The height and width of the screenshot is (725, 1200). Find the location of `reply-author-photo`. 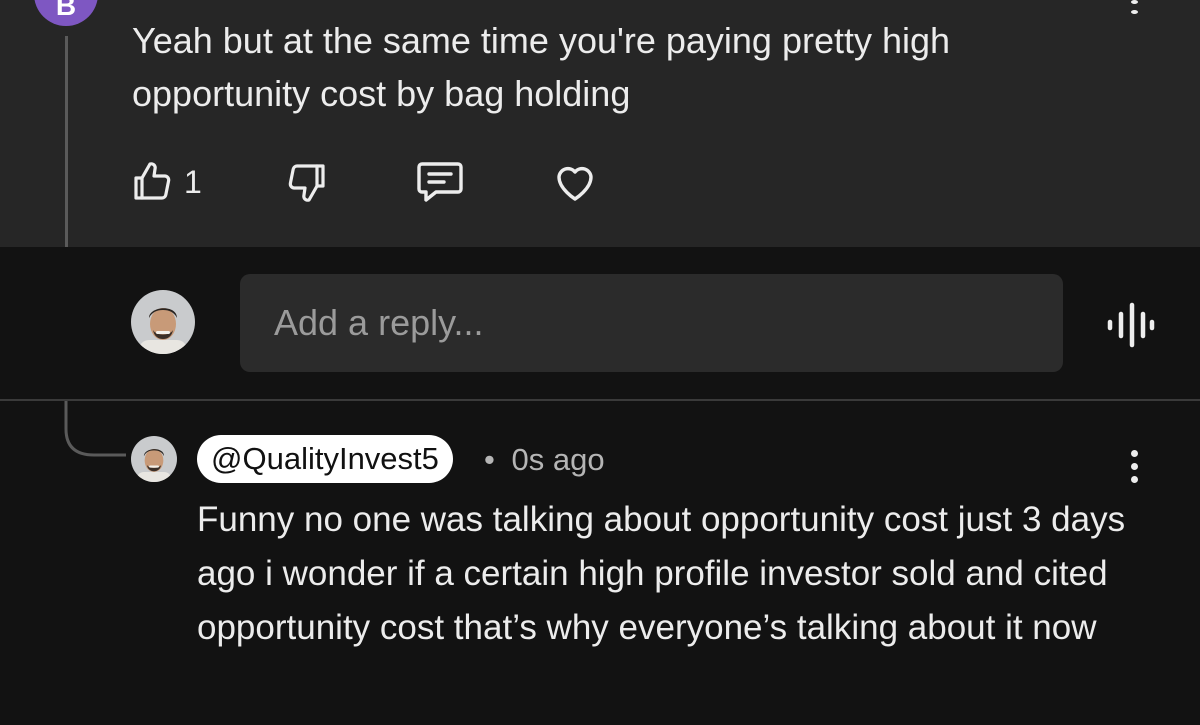

reply-author-photo is located at coordinates (154, 459).